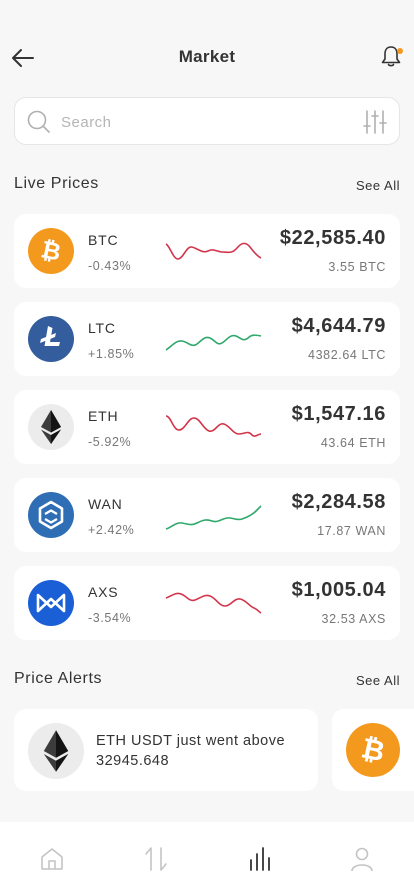 Image resolution: width=414 pixels, height=896 pixels. I want to click on swap-arrows-icon, so click(156, 859).